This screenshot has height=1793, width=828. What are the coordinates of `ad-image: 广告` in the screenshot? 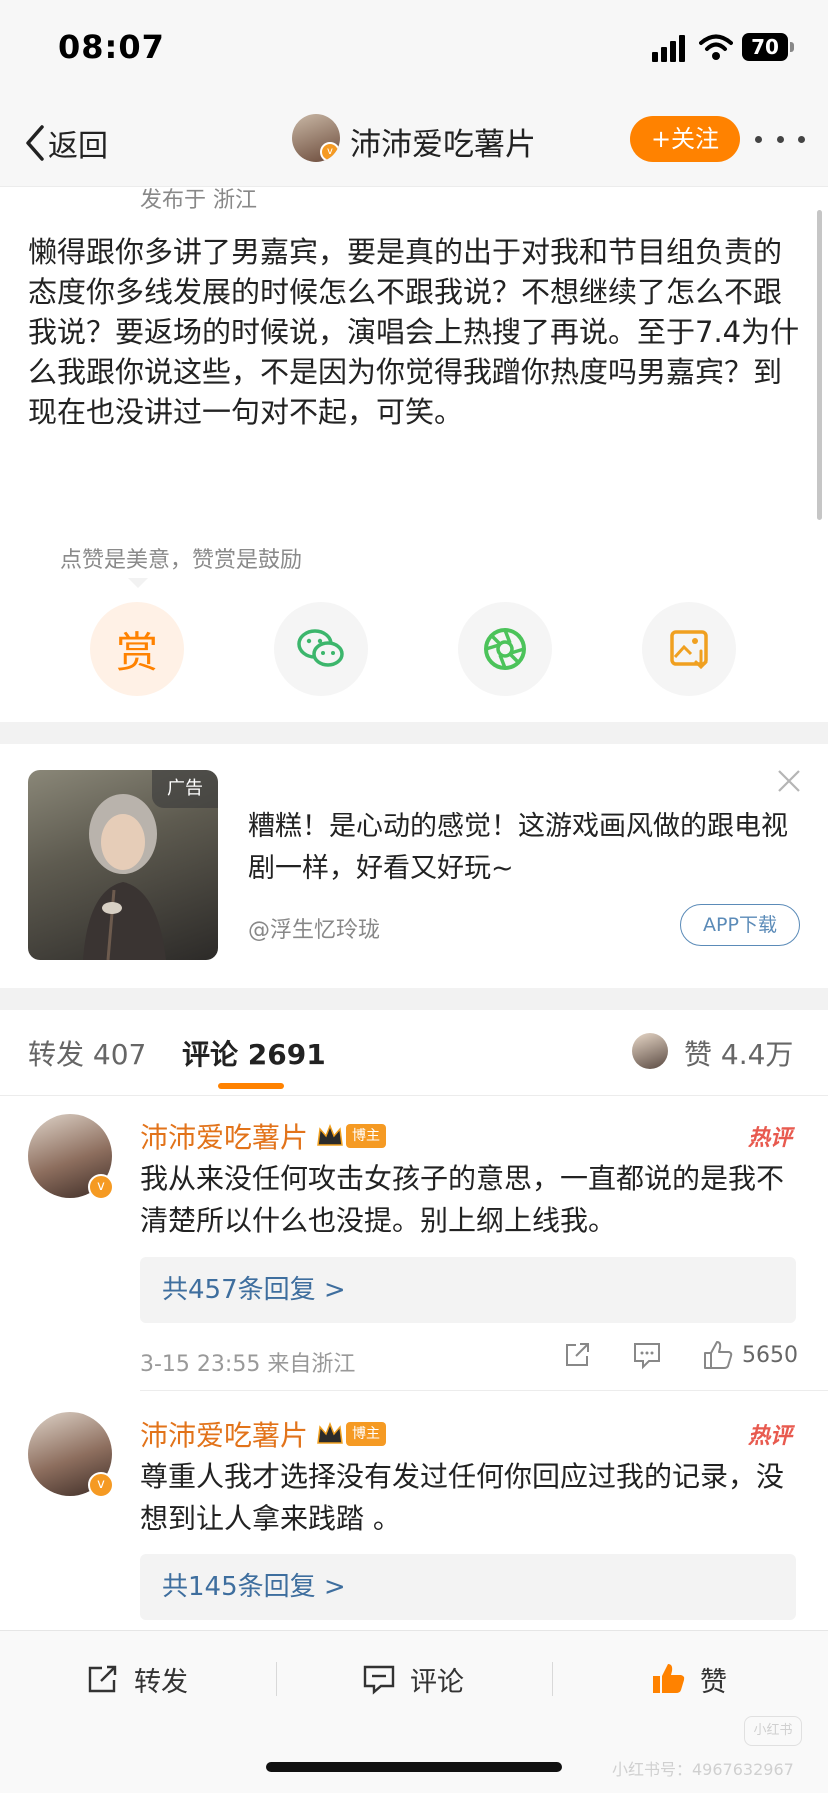 It's located at (123, 865).